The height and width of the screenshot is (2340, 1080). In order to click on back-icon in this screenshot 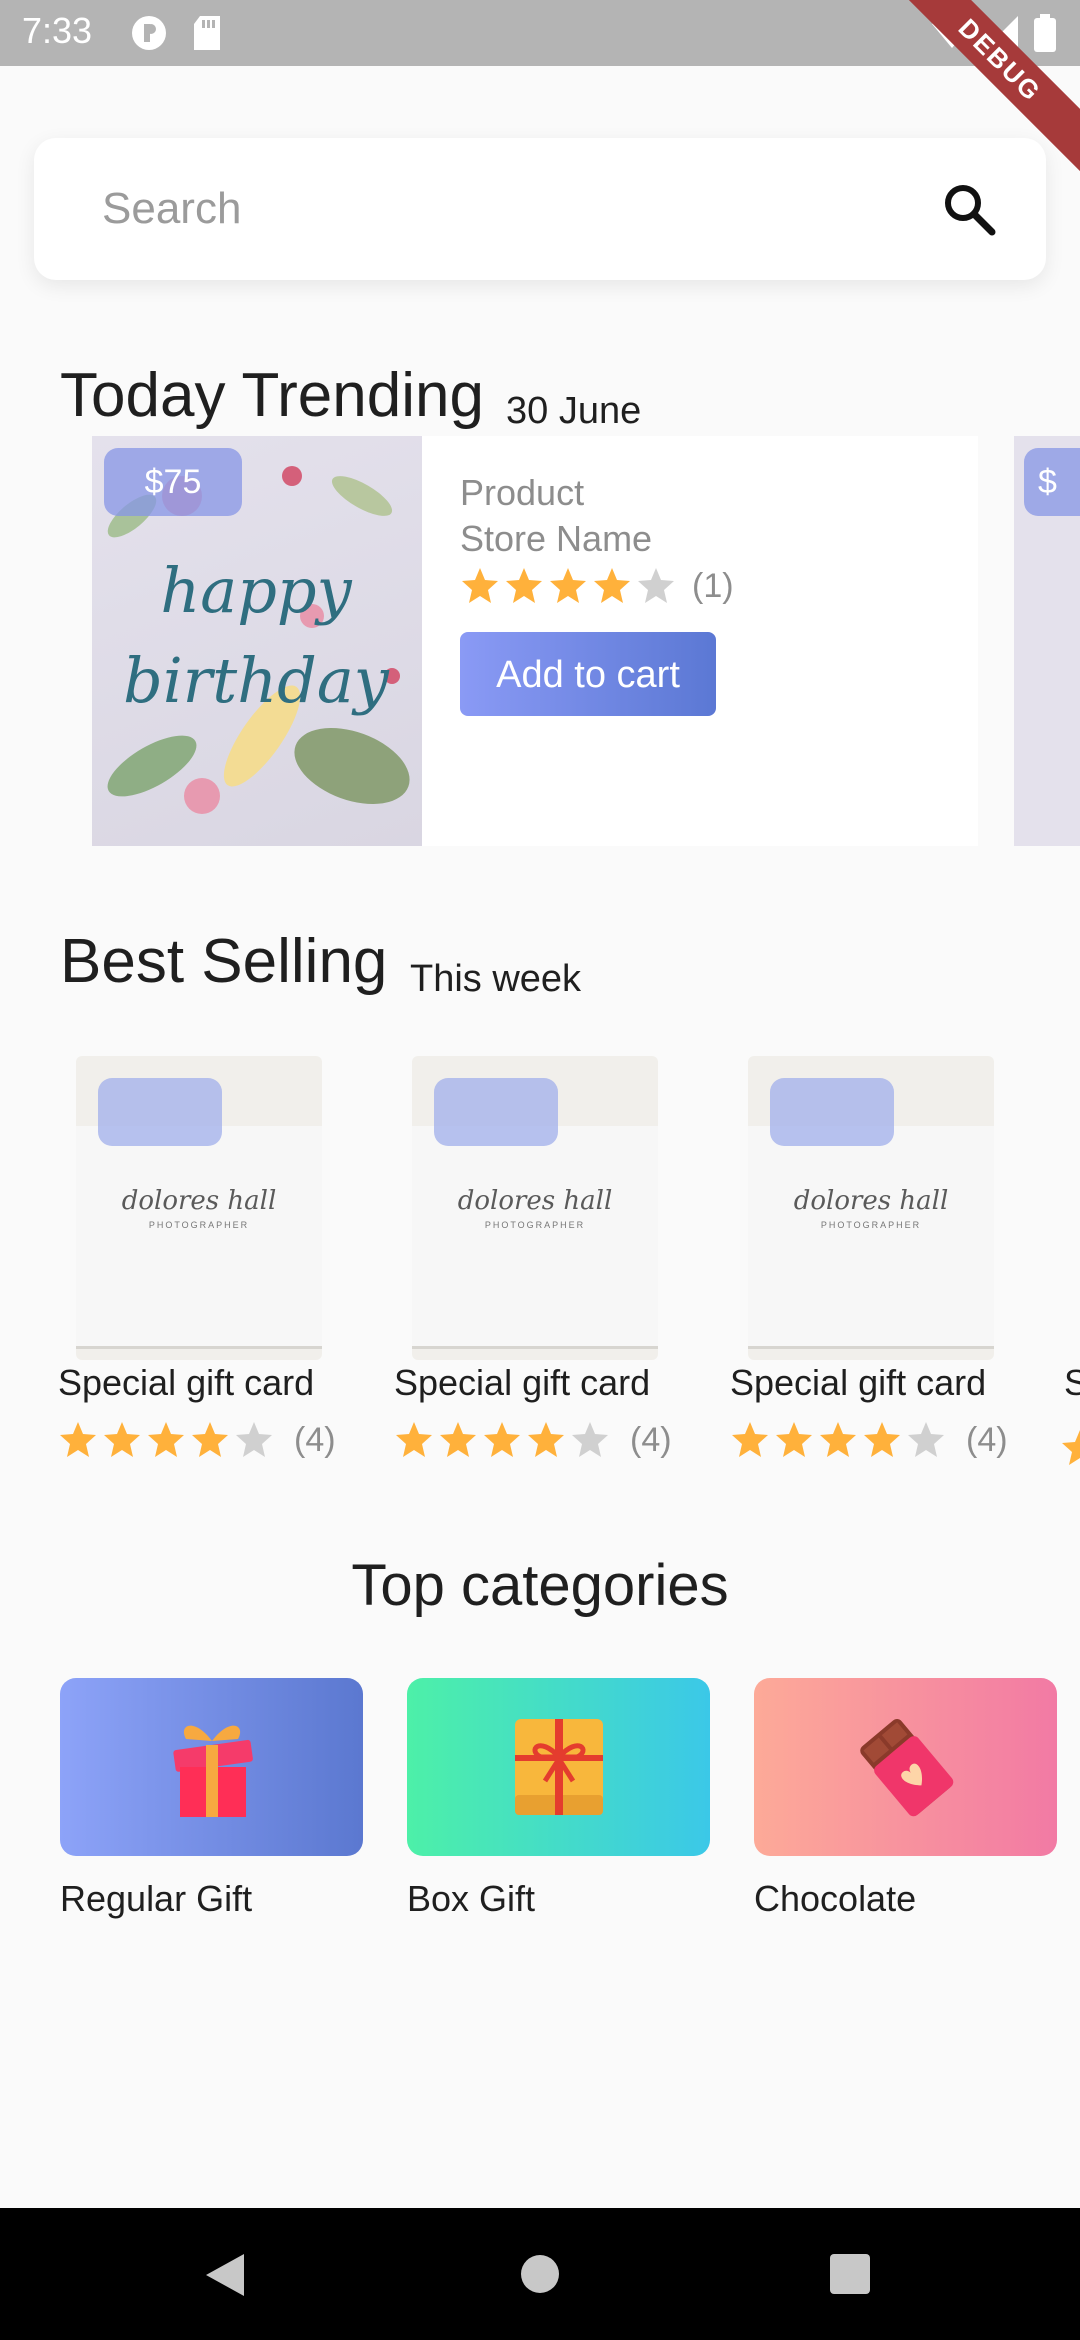, I will do `click(225, 2275)`.